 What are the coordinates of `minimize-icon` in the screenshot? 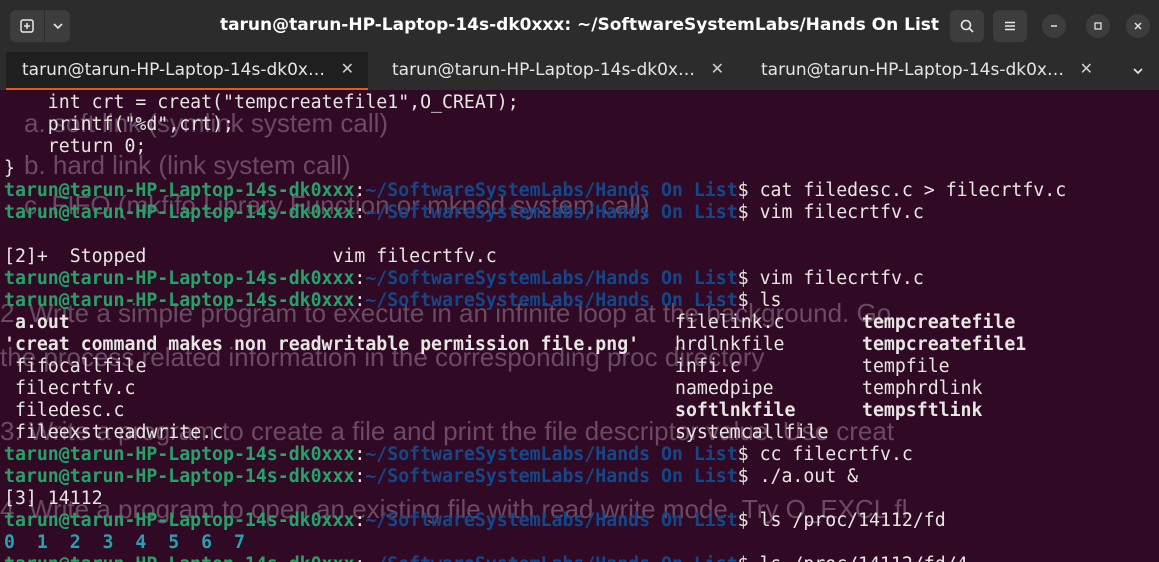 It's located at (1054, 26).